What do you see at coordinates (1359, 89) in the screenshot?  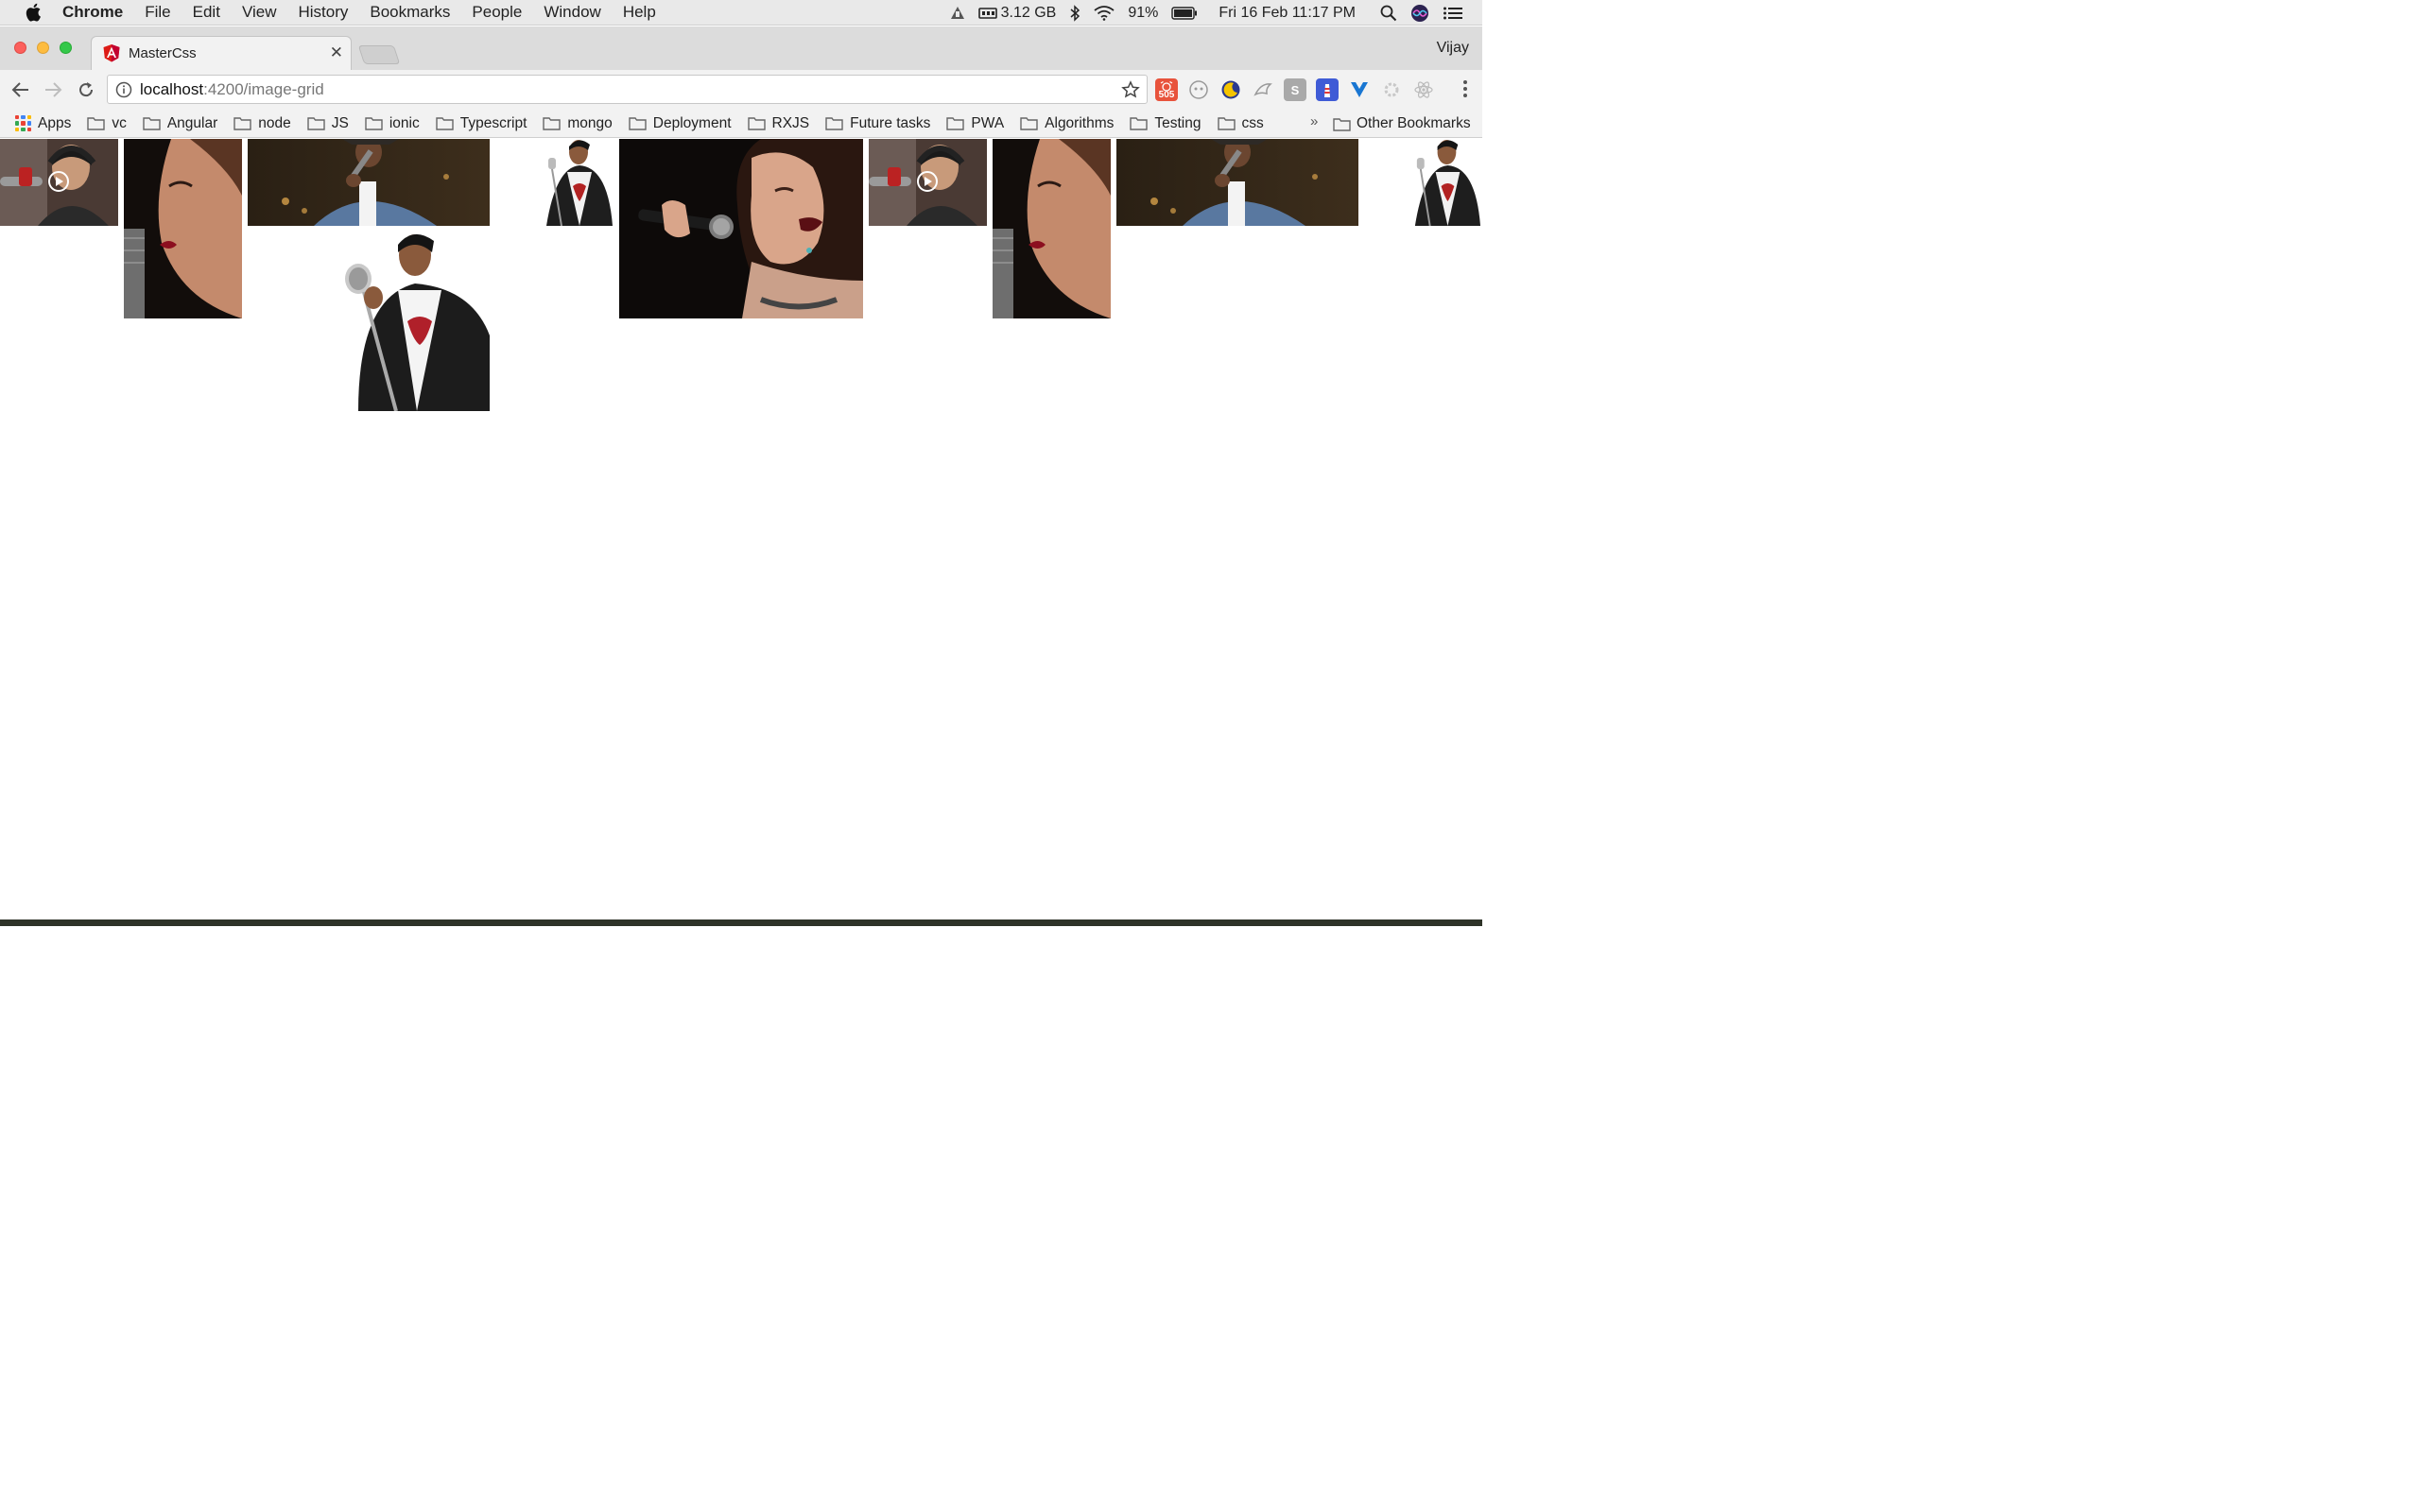 I see `extension-vuetify-icon` at bounding box center [1359, 89].